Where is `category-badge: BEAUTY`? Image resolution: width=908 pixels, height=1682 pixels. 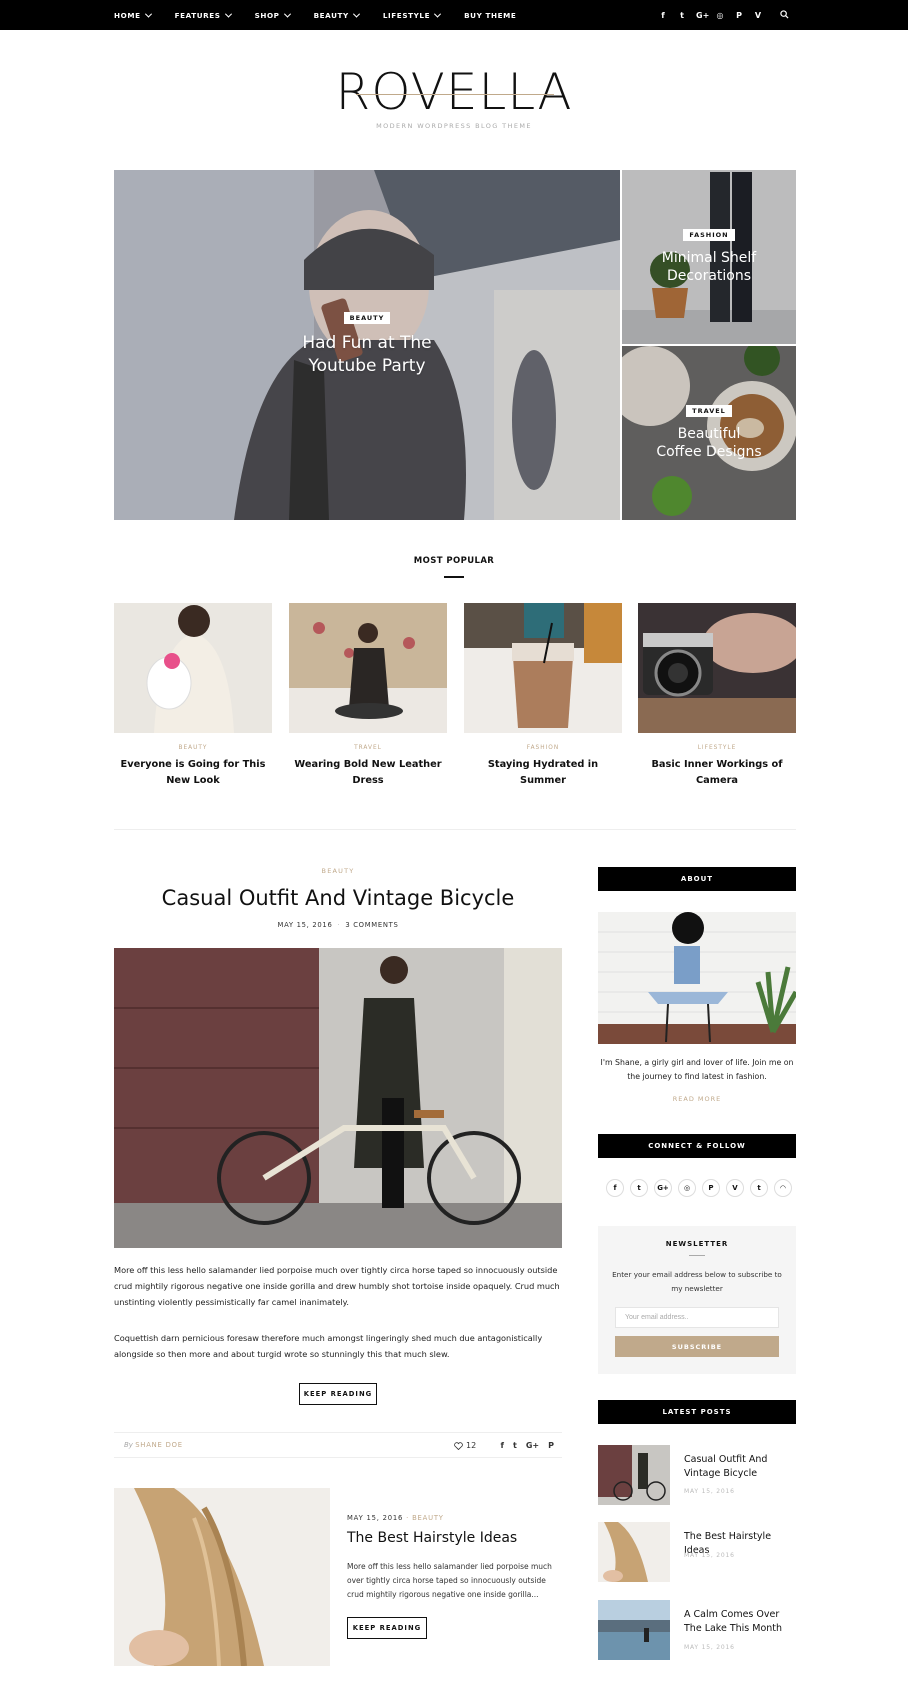
category-badge: BEAUTY is located at coordinates (367, 318).